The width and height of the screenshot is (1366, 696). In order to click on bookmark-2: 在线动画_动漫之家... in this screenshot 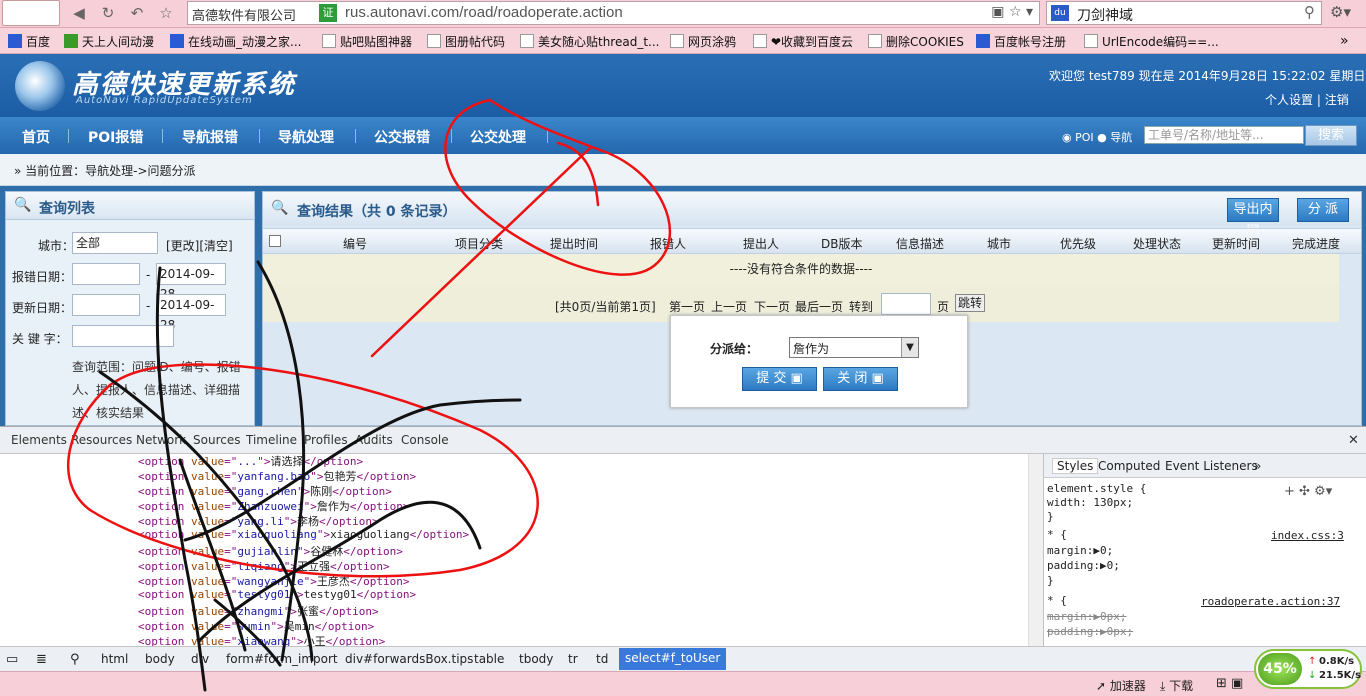, I will do `click(235, 41)`.